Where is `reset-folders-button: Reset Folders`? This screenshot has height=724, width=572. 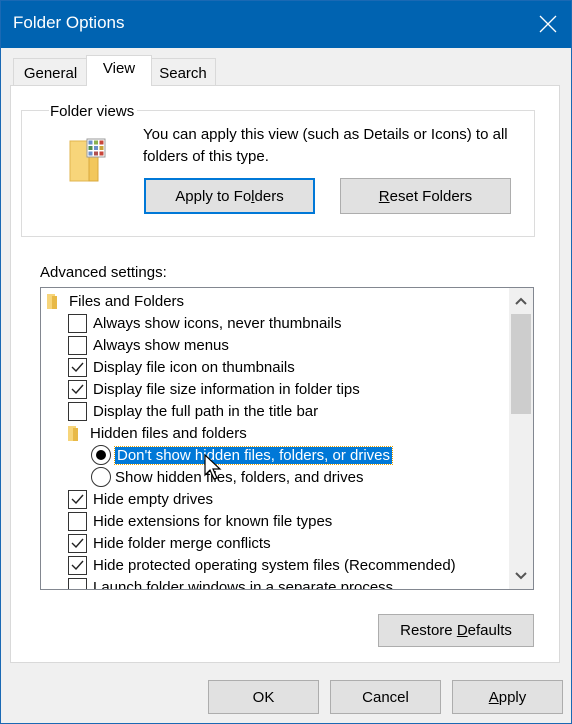
reset-folders-button: Reset Folders is located at coordinates (425, 196).